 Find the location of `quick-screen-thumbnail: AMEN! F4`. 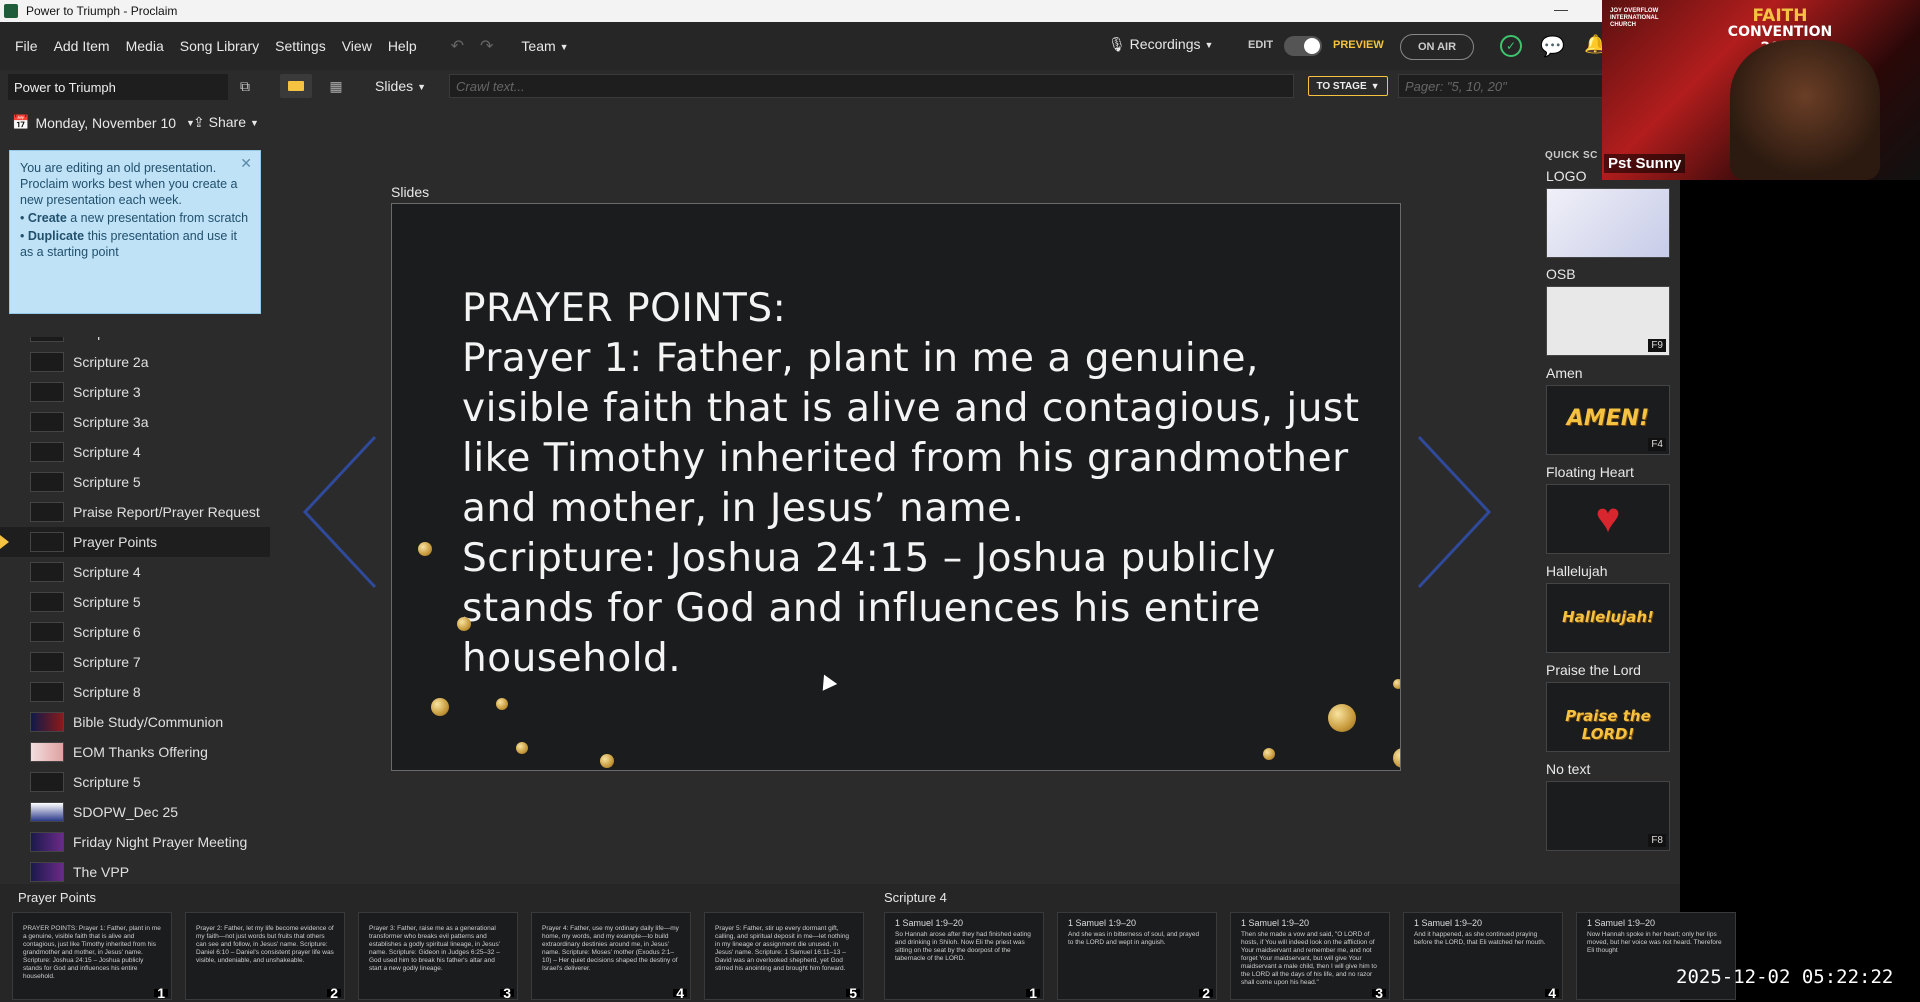

quick-screen-thumbnail: AMEN! F4 is located at coordinates (1608, 420).